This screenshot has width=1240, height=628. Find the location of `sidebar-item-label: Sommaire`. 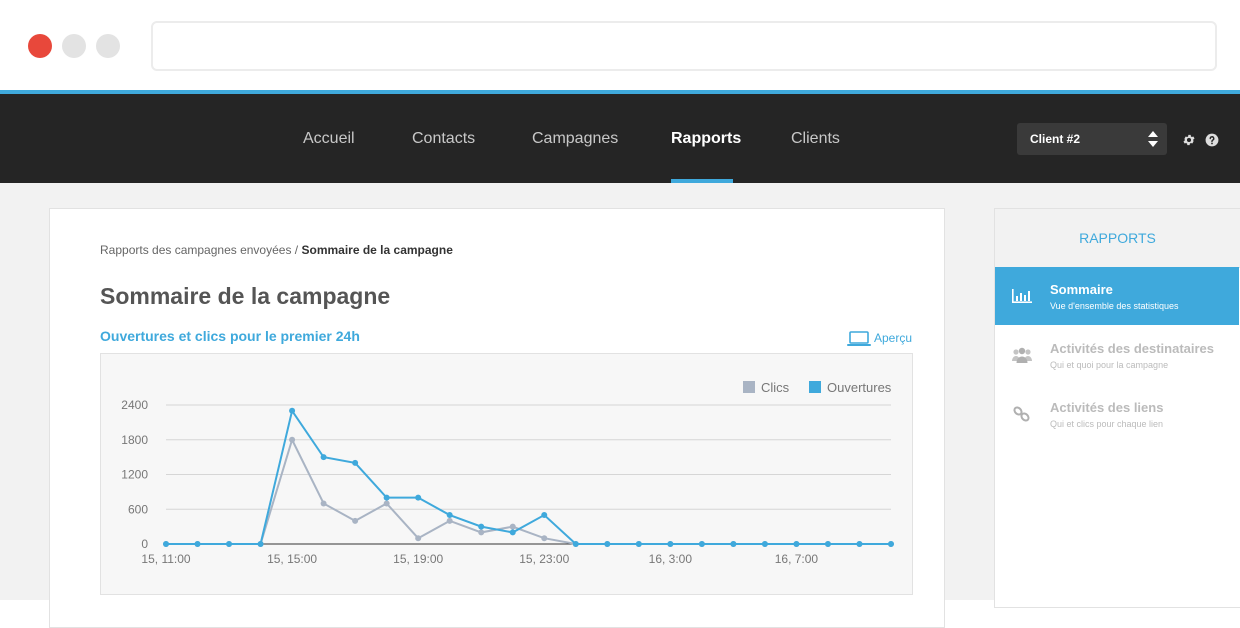

sidebar-item-label: Sommaire is located at coordinates (1081, 289).